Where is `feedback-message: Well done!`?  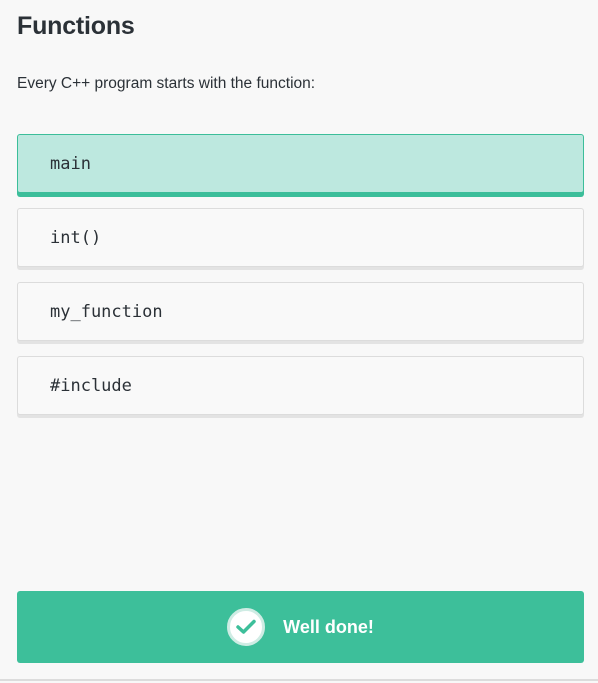
feedback-message: Well done! is located at coordinates (328, 626).